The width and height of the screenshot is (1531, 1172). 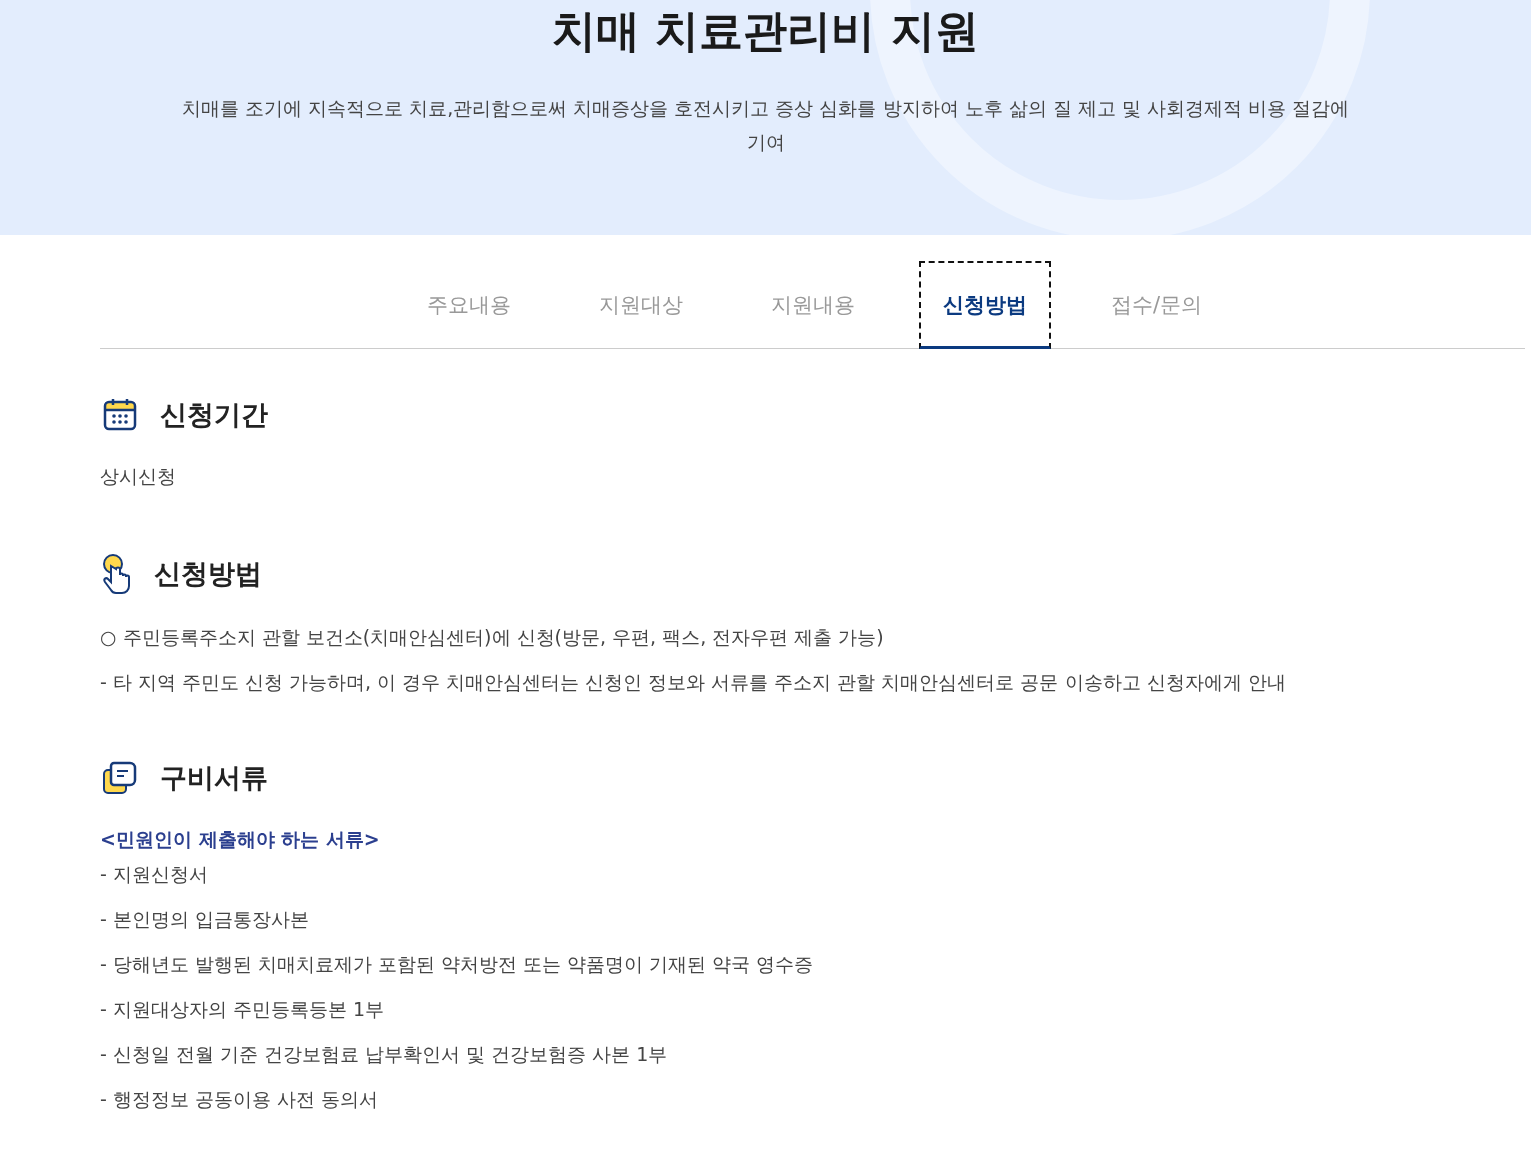 What do you see at coordinates (640, 305) in the screenshot?
I see `tab: 지원대상` at bounding box center [640, 305].